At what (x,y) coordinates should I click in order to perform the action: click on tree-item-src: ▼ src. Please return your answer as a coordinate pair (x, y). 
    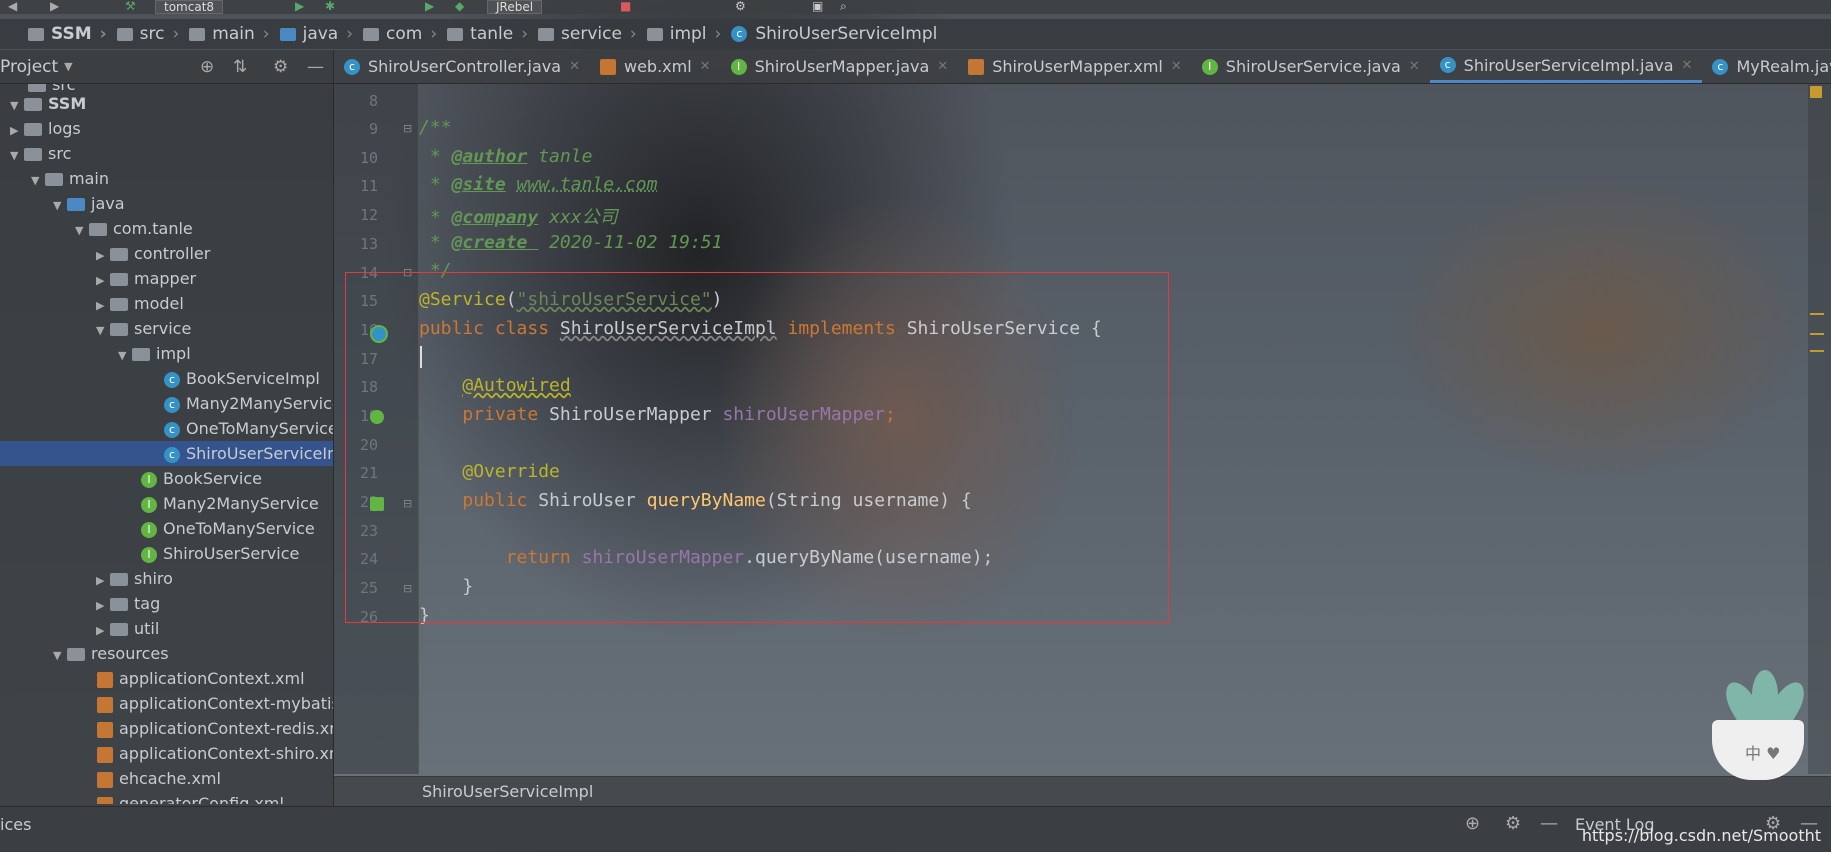
    Looking at the image, I should click on (40, 153).